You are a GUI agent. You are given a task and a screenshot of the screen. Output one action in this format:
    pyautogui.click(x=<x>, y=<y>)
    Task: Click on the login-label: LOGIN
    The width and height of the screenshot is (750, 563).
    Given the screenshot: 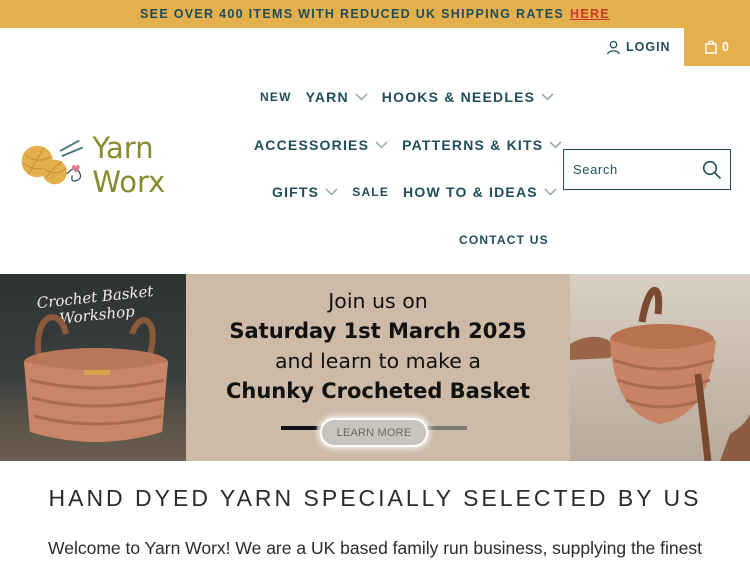 What is the action you would take?
    pyautogui.click(x=648, y=47)
    